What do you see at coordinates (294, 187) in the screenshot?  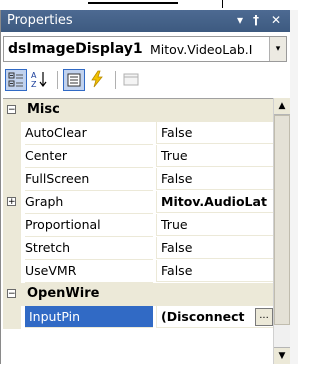 I see `background-strip` at bounding box center [294, 187].